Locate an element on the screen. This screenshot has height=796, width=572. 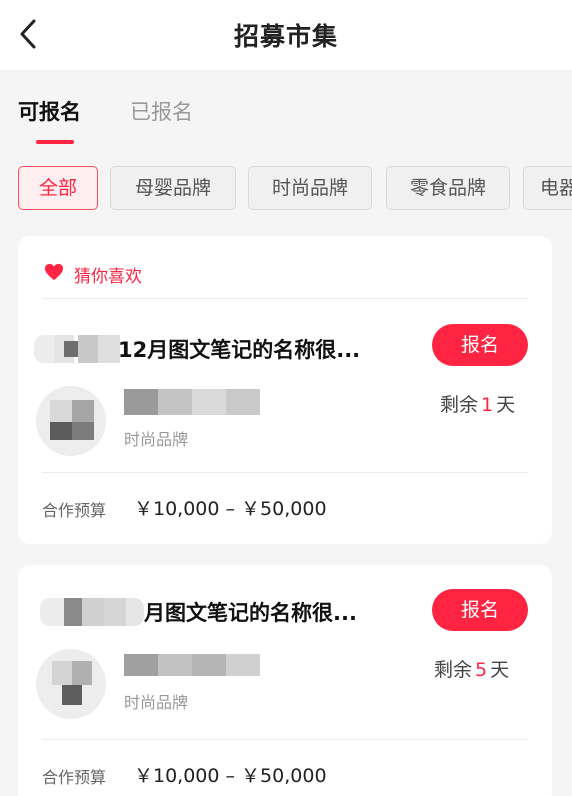
top-bar: 招募市集 is located at coordinates (286, 35).